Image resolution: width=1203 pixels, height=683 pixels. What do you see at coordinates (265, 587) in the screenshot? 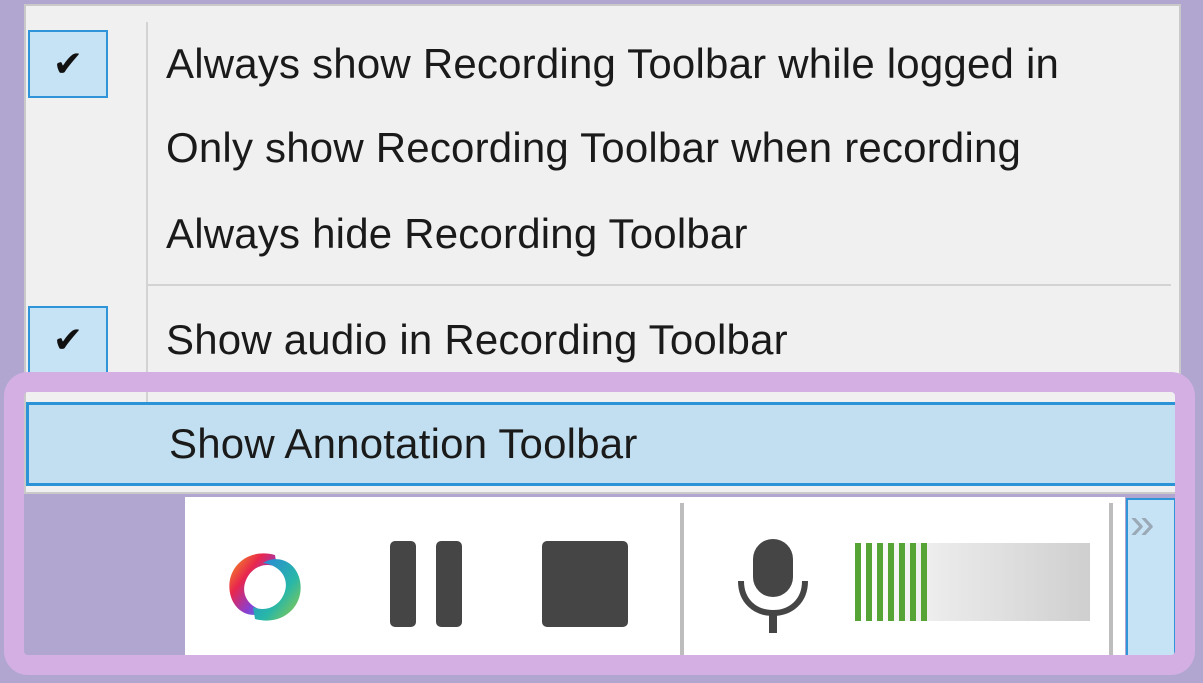
I see `app-logo-icon` at bounding box center [265, 587].